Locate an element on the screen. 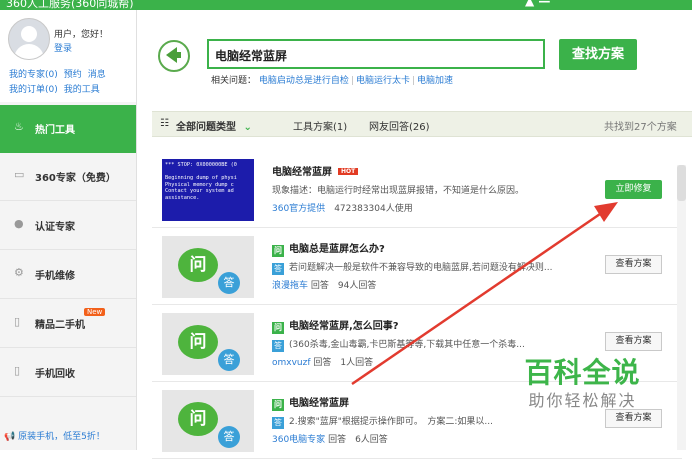  watermark: 百科全说 助你轻松解决 is located at coordinates (582, 384).